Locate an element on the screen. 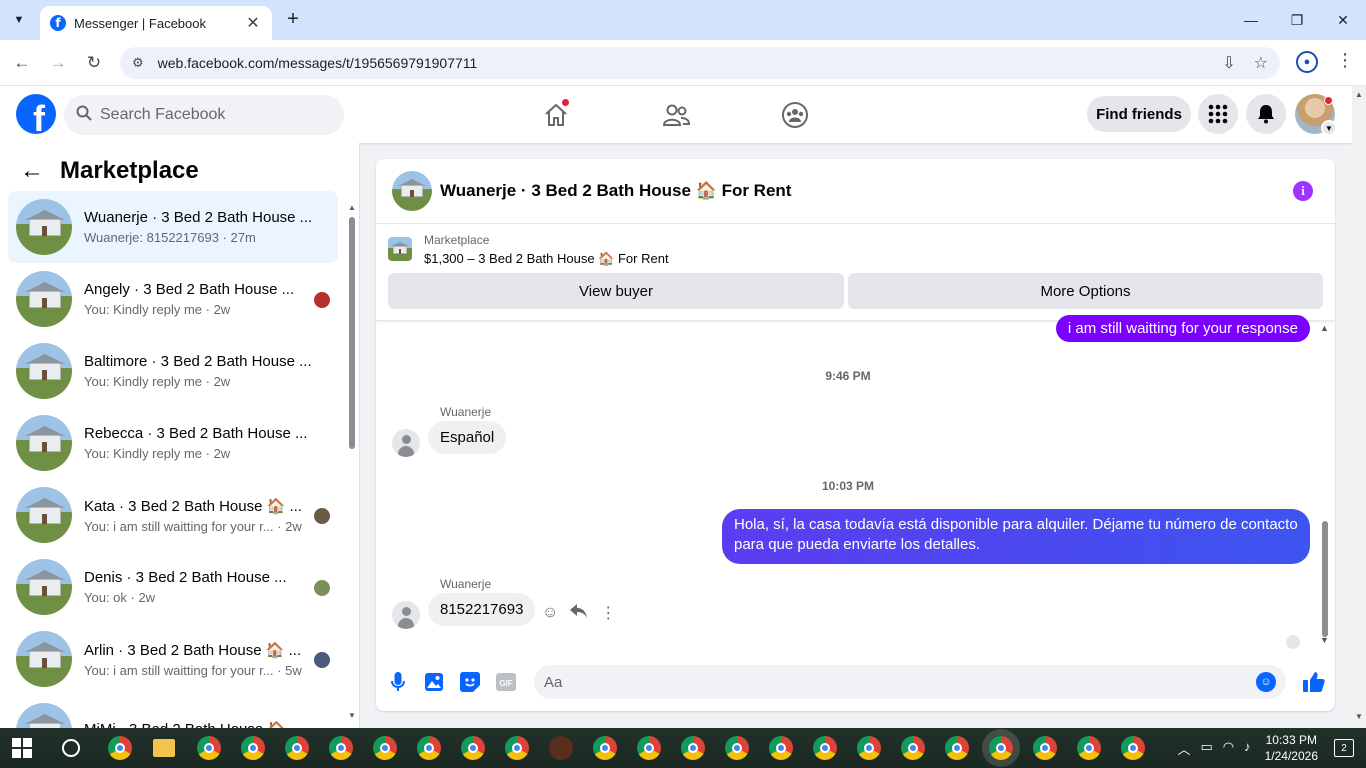 Image resolution: width=1366 pixels, height=768 pixels. photo-icon is located at coordinates (434, 682).